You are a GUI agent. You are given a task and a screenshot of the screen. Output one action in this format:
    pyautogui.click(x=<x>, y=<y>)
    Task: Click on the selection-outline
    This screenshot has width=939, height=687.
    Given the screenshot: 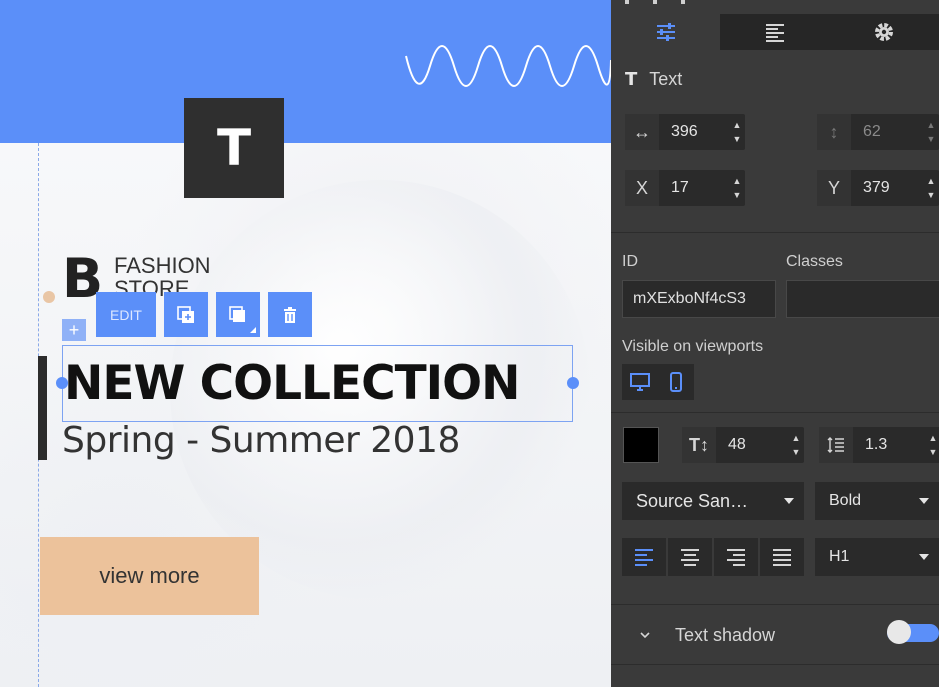 What is the action you would take?
    pyautogui.click(x=317, y=383)
    